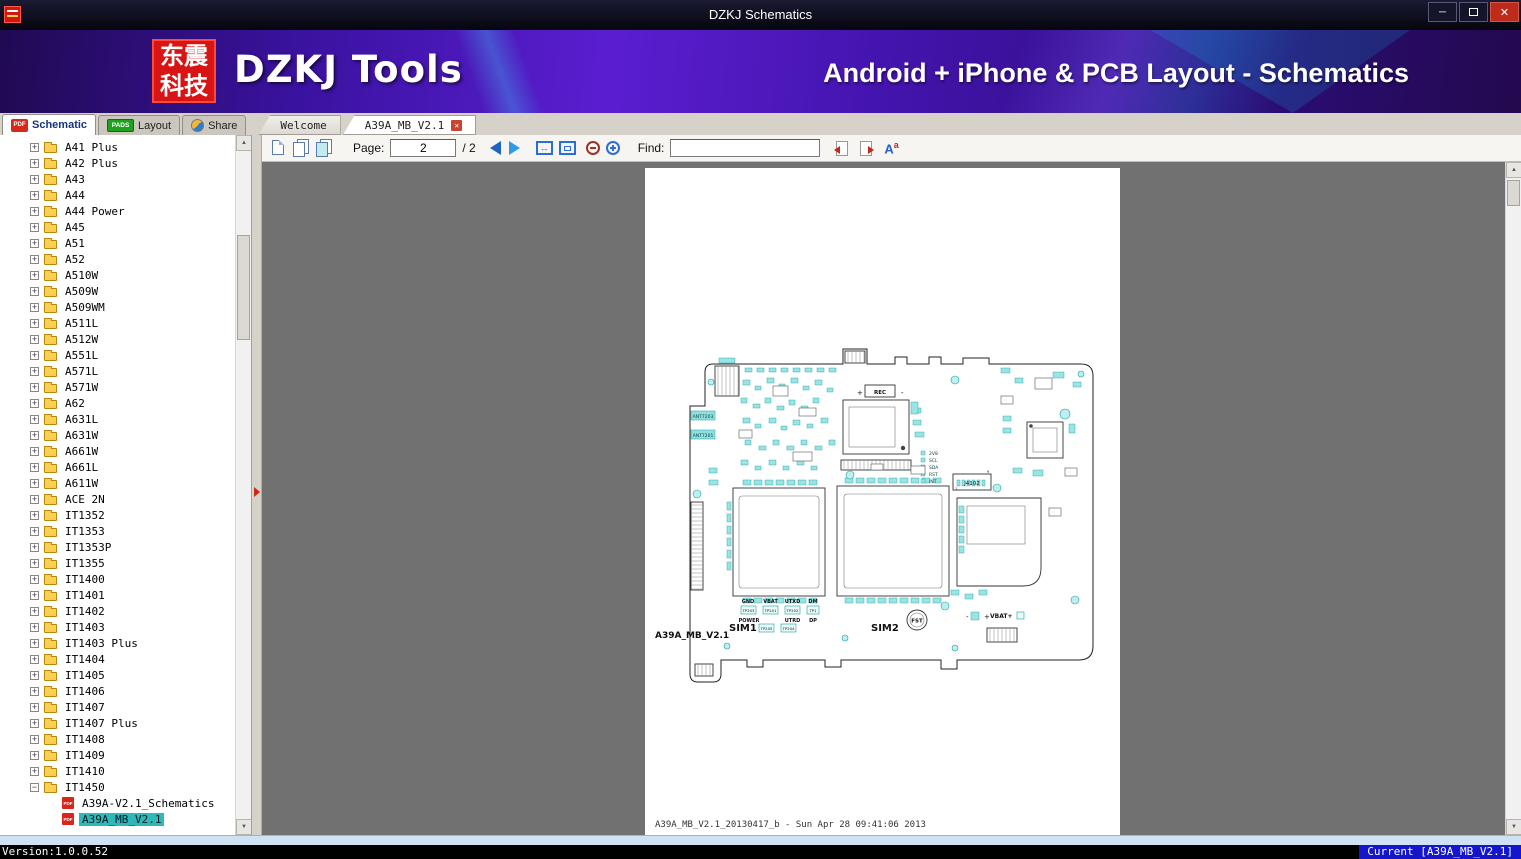 Image resolution: width=1521 pixels, height=859 pixels. What do you see at coordinates (117, 211) in the screenshot?
I see `tree-item-folder: + A44 Power` at bounding box center [117, 211].